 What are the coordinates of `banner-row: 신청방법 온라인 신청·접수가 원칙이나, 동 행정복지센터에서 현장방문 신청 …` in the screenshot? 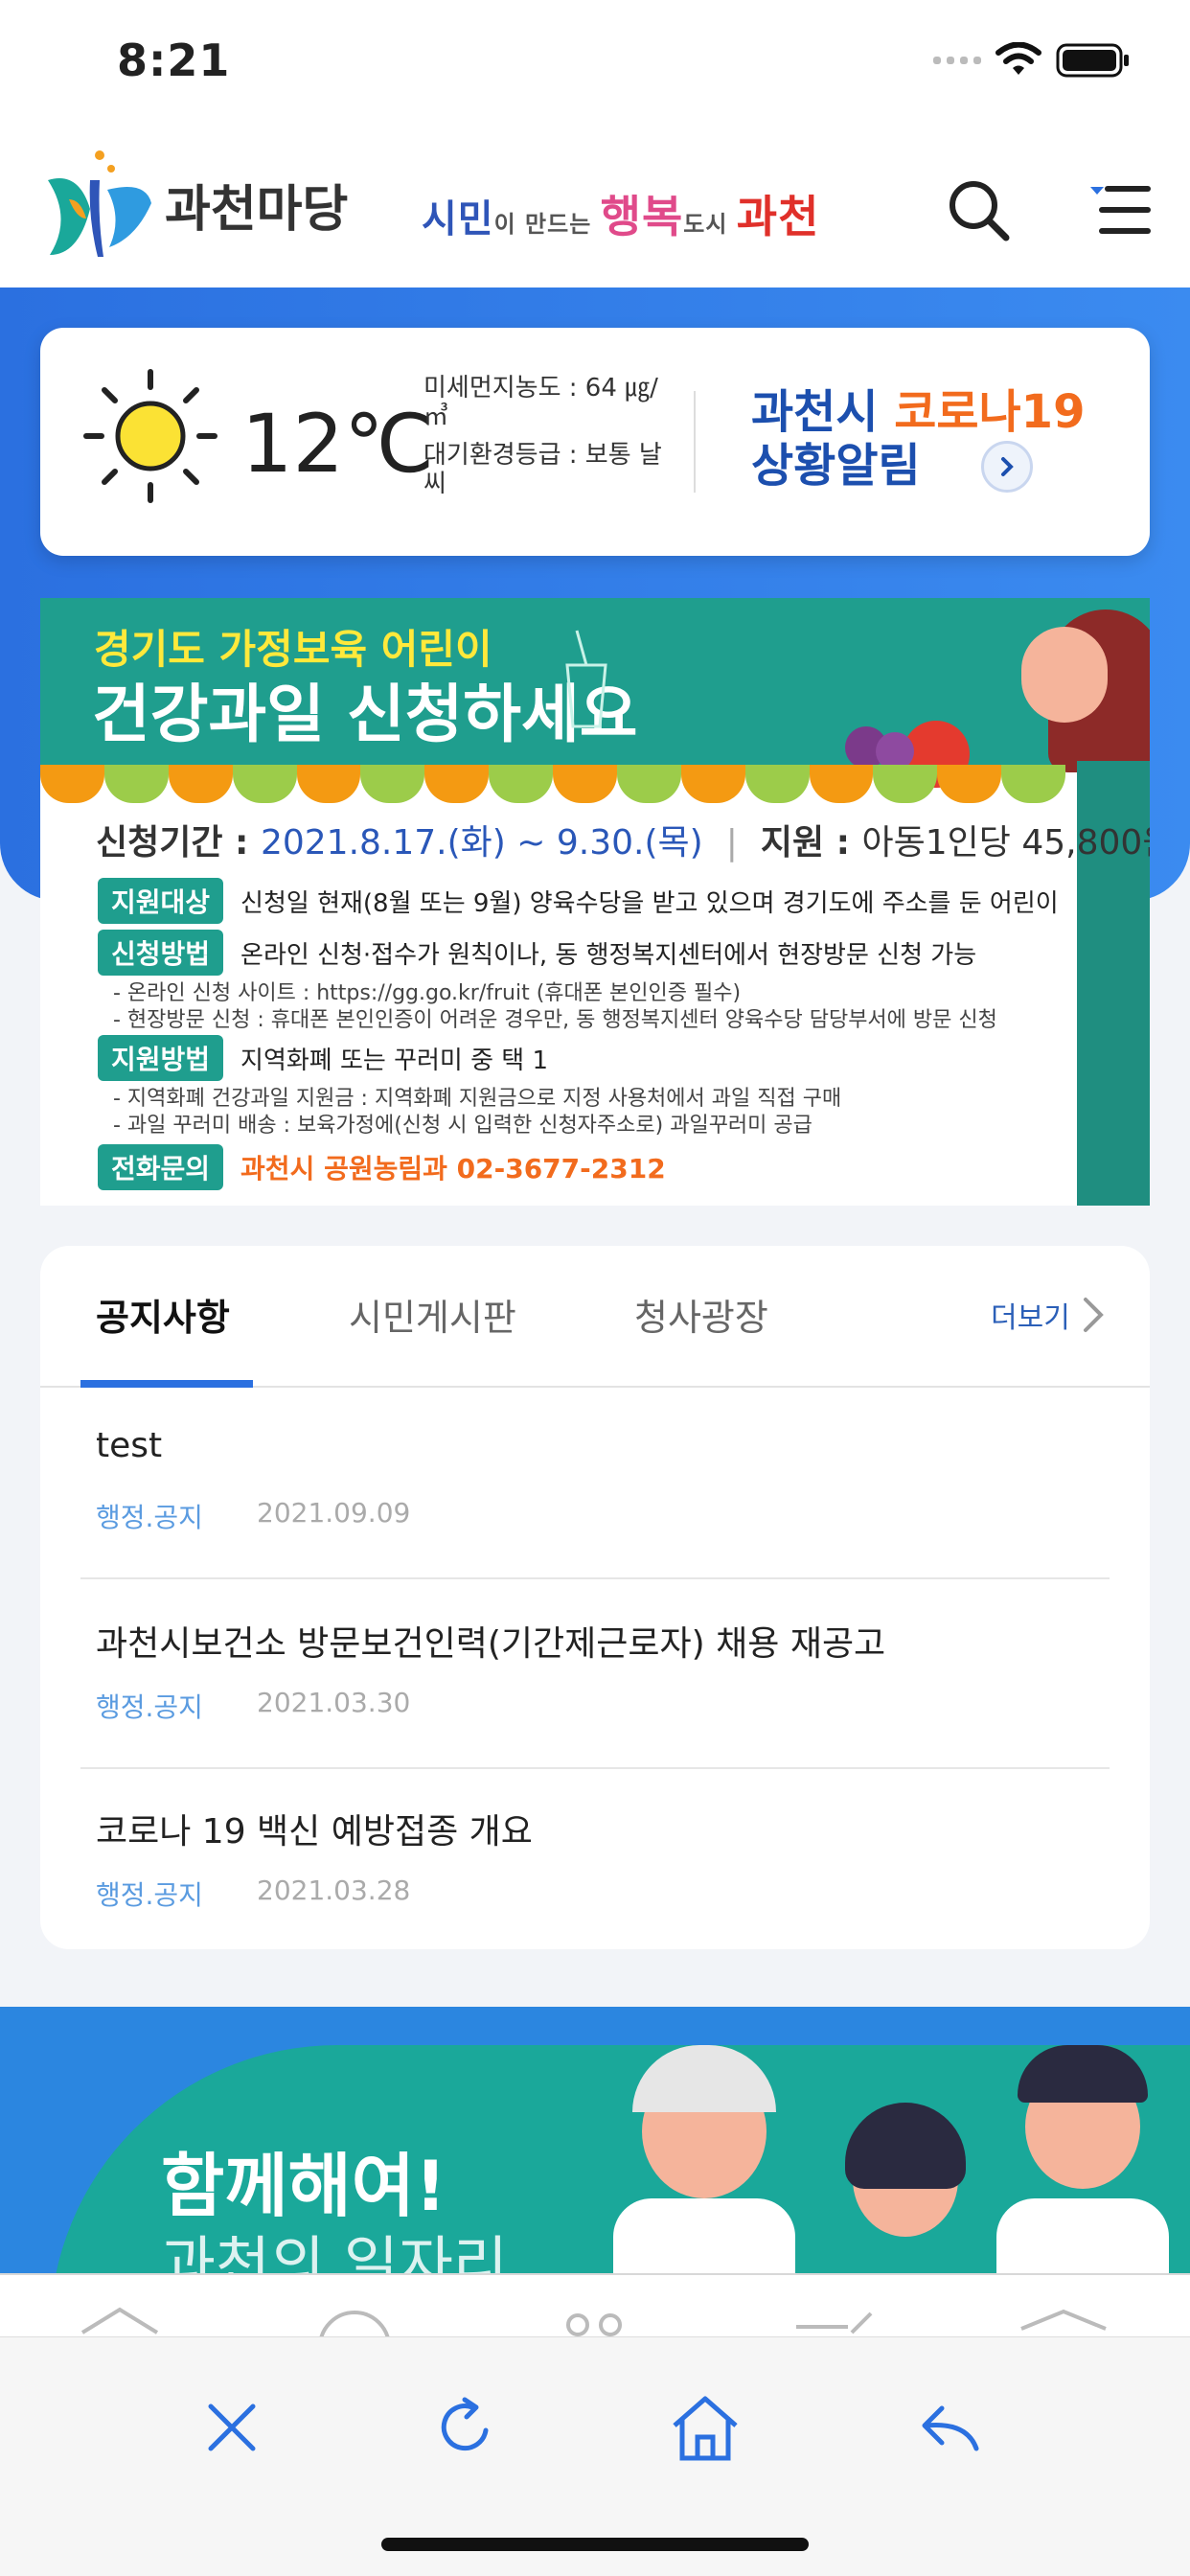 It's located at (537, 953).